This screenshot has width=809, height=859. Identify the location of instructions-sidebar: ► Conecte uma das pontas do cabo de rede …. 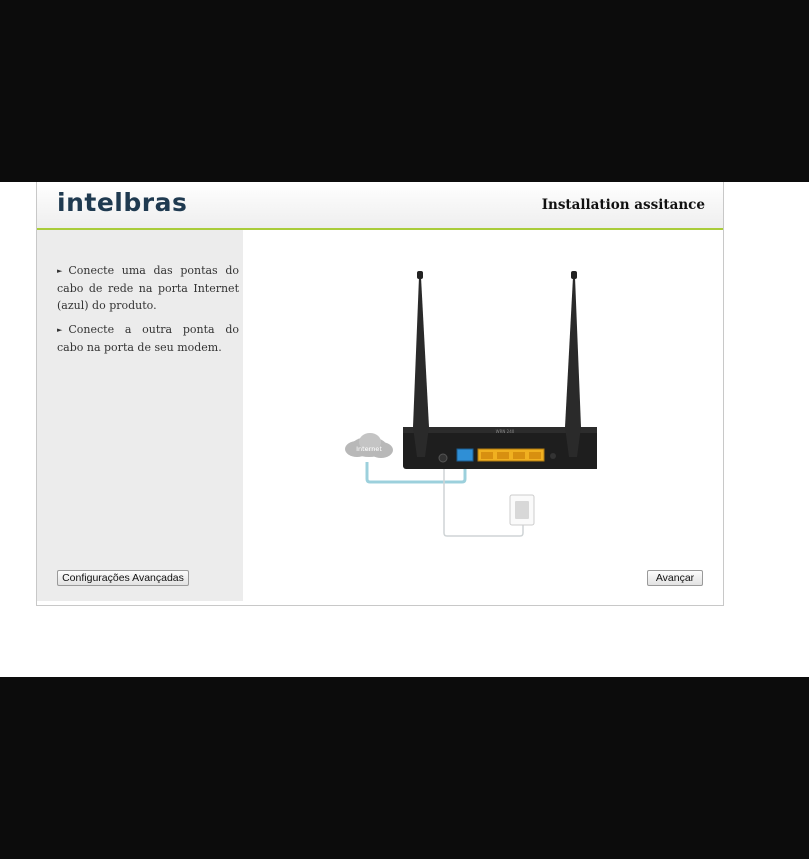
(140, 415).